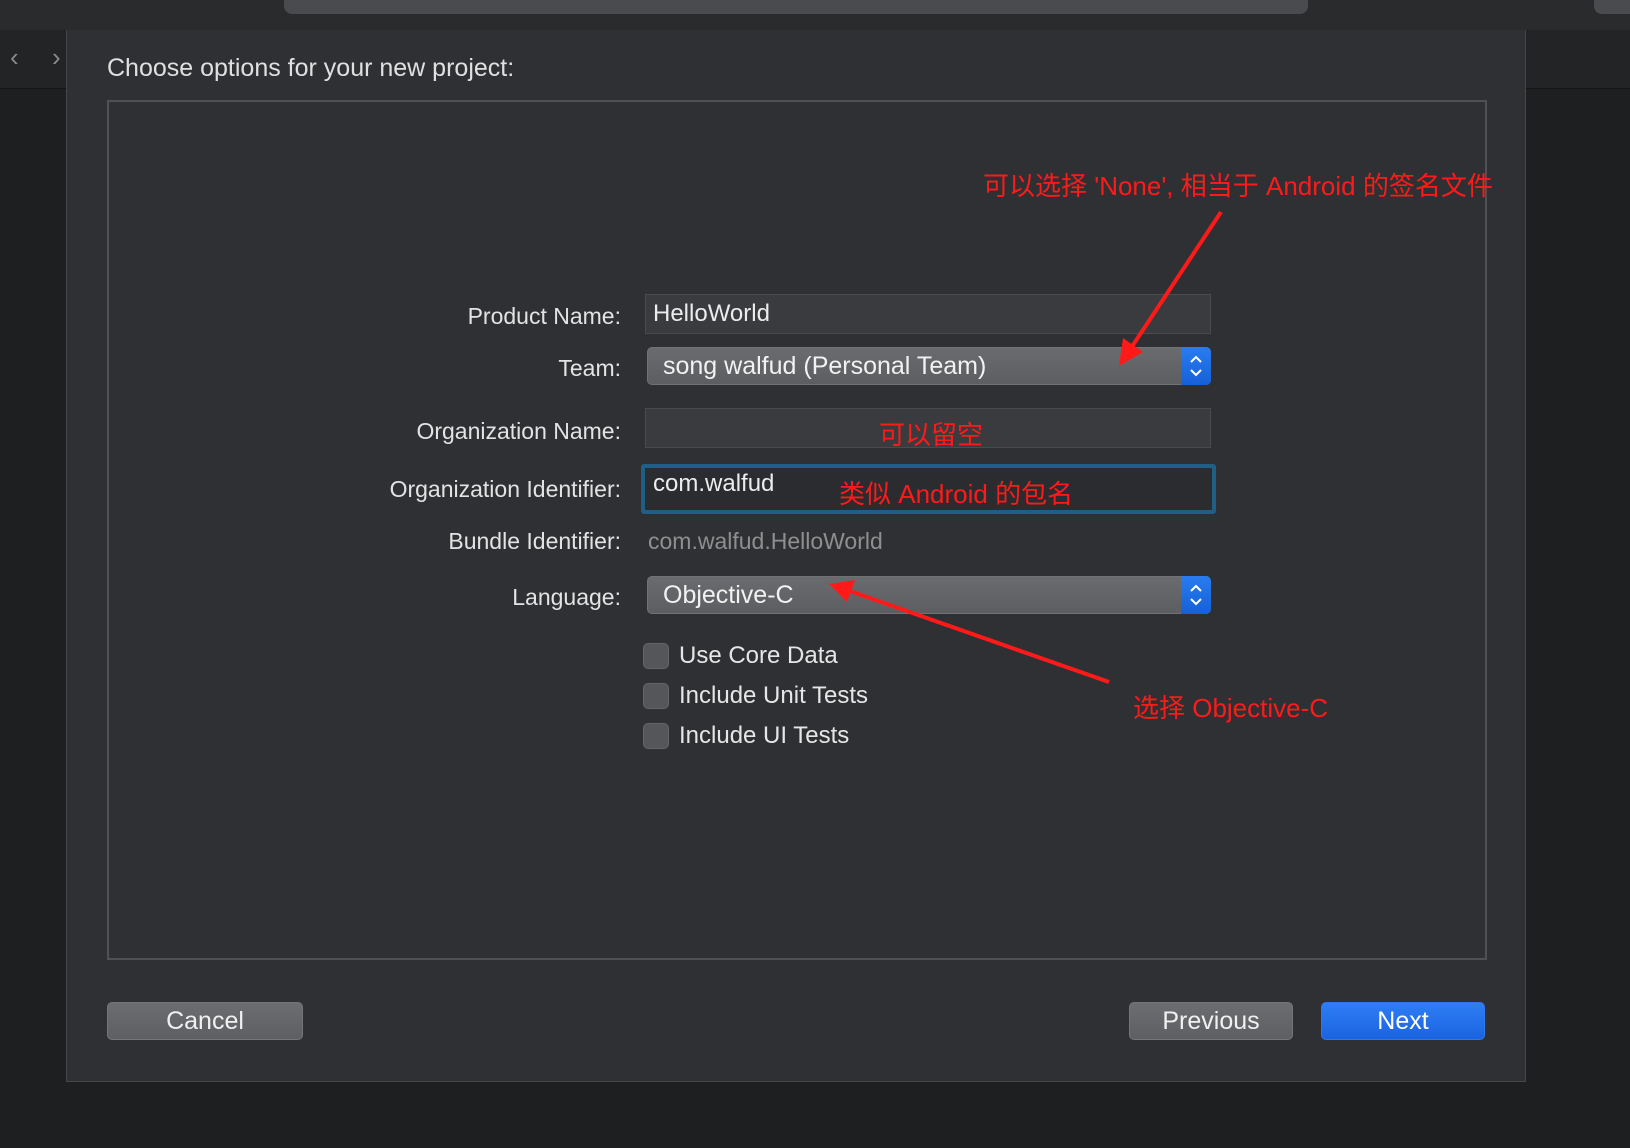  I want to click on window-top-bar, so click(815, 15).